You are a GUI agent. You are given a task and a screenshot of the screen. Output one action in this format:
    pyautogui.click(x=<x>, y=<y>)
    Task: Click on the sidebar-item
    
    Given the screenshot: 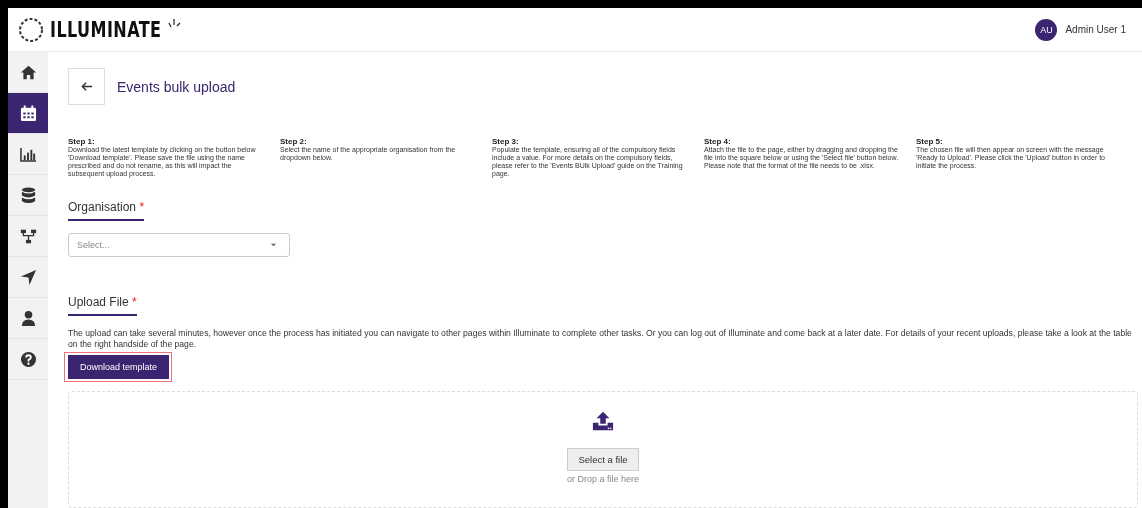 What is the action you would take?
    pyautogui.click(x=28, y=113)
    